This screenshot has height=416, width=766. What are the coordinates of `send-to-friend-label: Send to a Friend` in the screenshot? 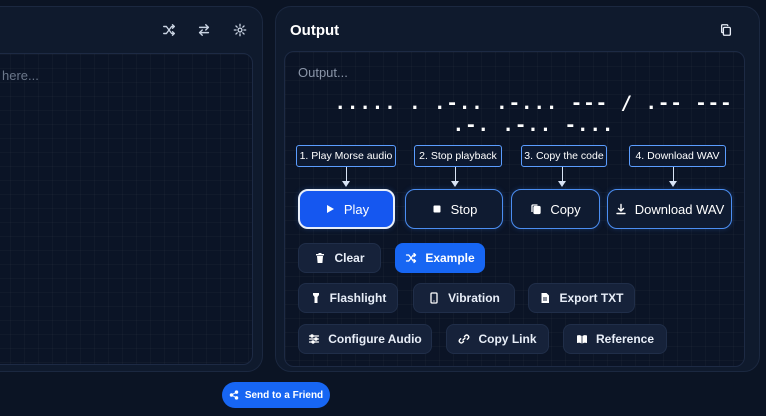 It's located at (284, 395).